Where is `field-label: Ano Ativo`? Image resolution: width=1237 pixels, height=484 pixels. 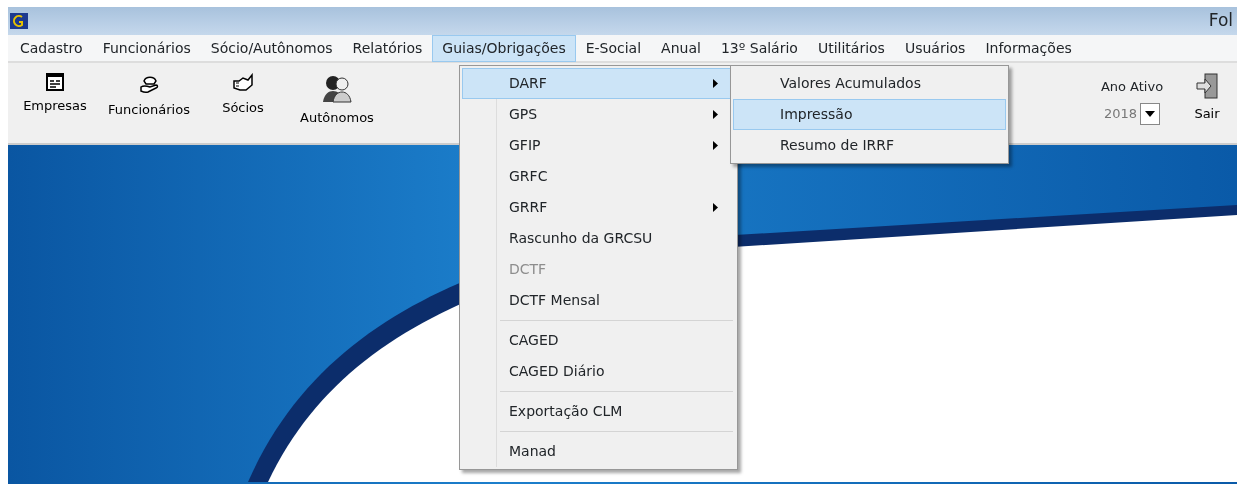 field-label: Ano Ativo is located at coordinates (1132, 87).